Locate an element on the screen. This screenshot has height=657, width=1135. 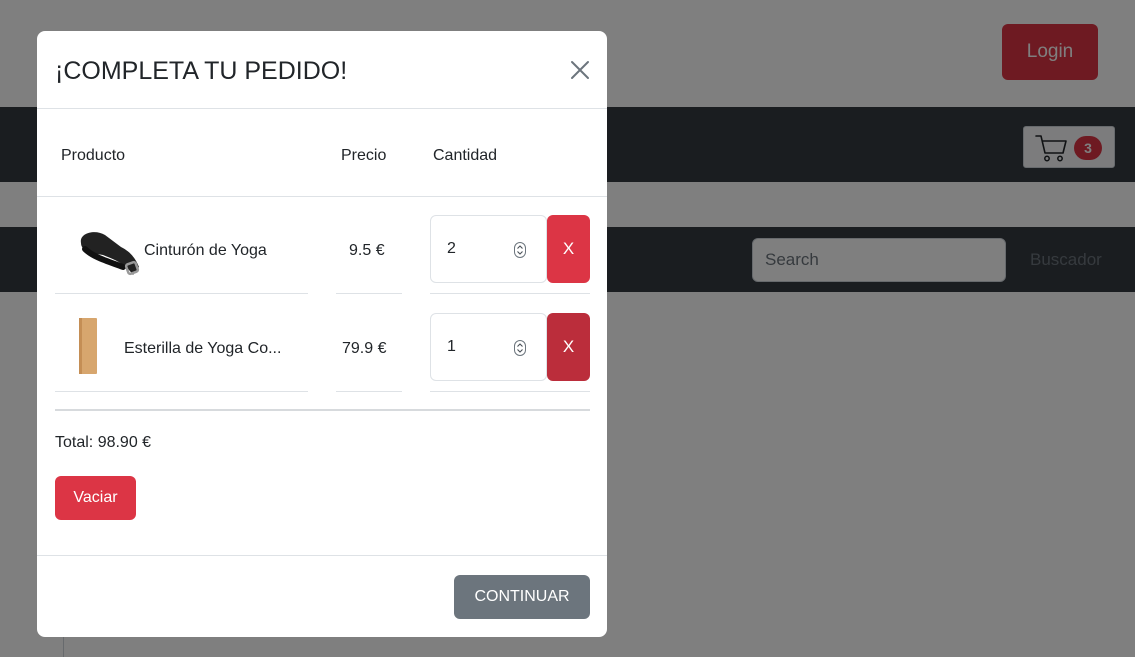
close-button is located at coordinates (580, 70).